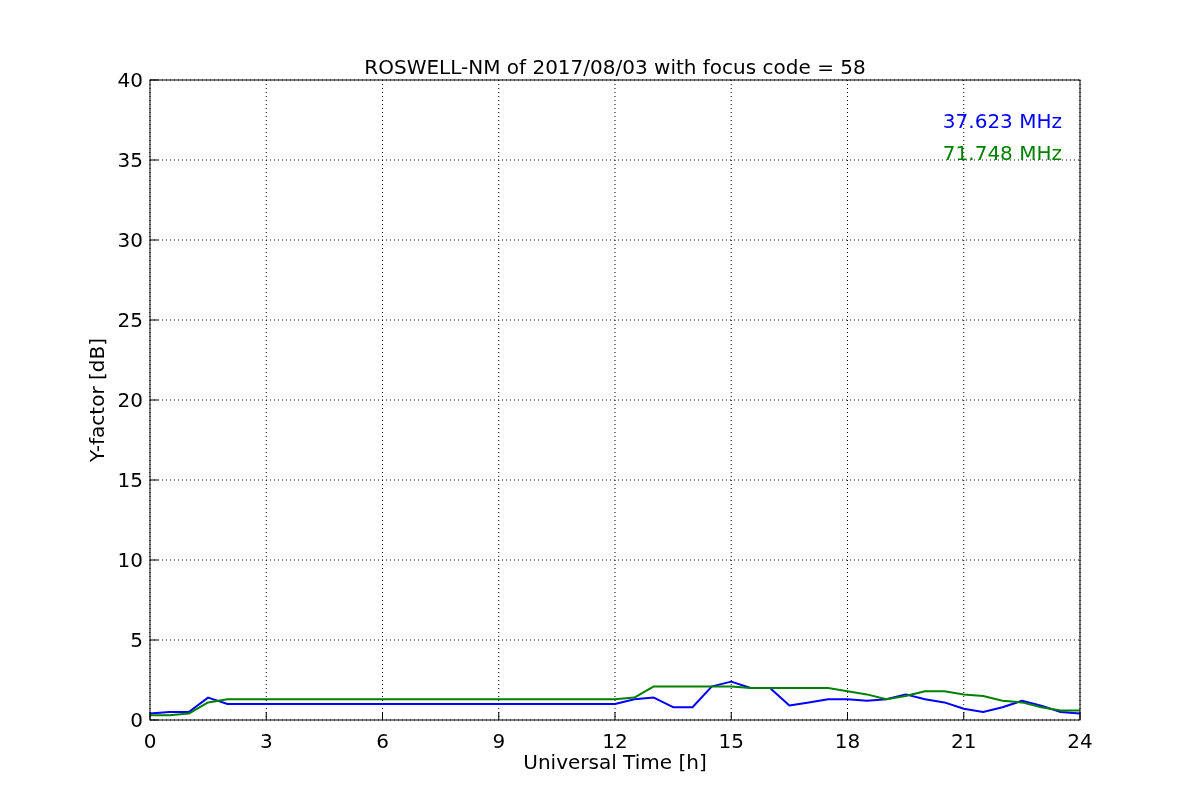 This screenshot has height=800, width=1200. I want to click on y-tick-label: 5, so click(136, 640).